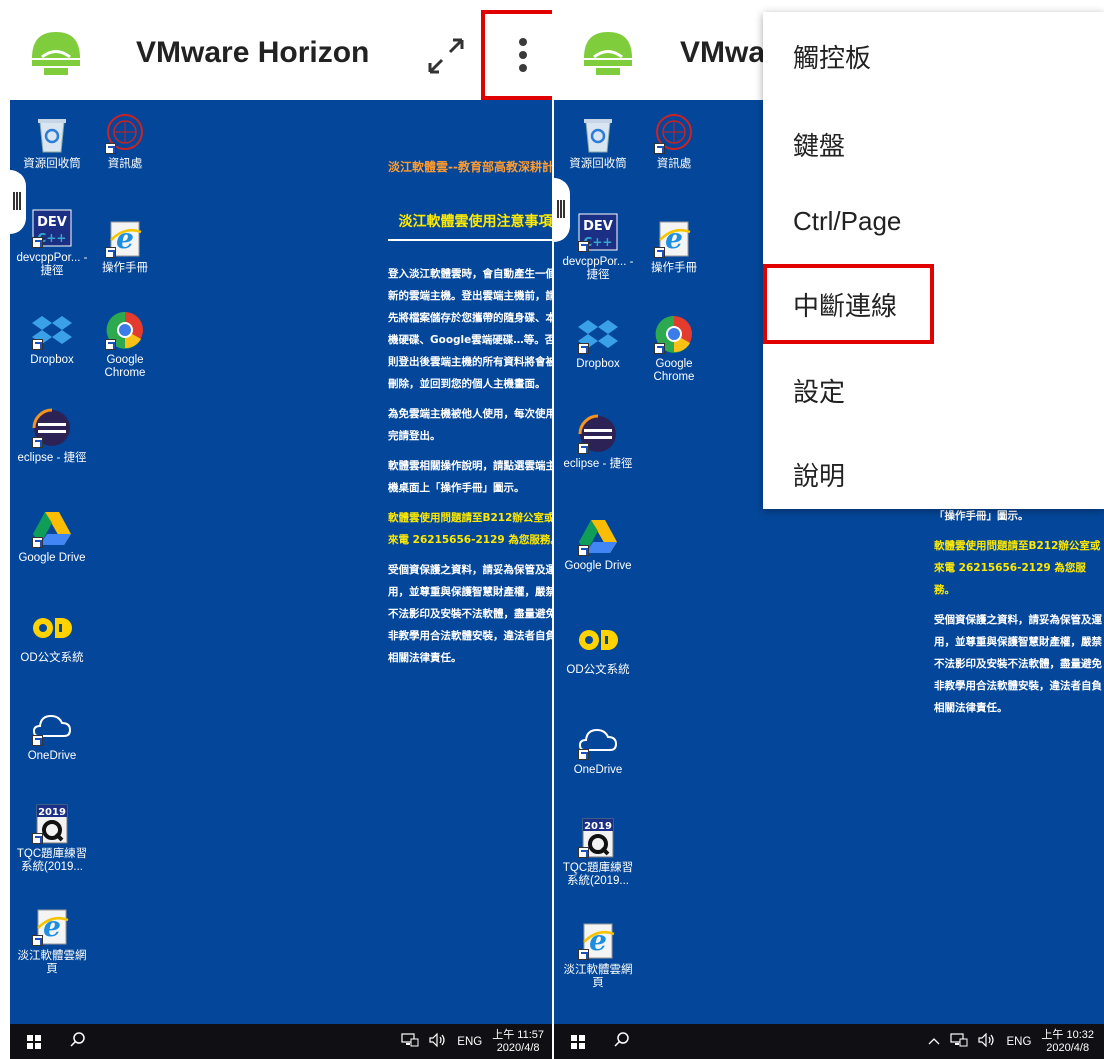 The width and height of the screenshot is (1104, 1059). What do you see at coordinates (598, 268) in the screenshot?
I see `icon-label: devcppPor... - 捷徑` at bounding box center [598, 268].